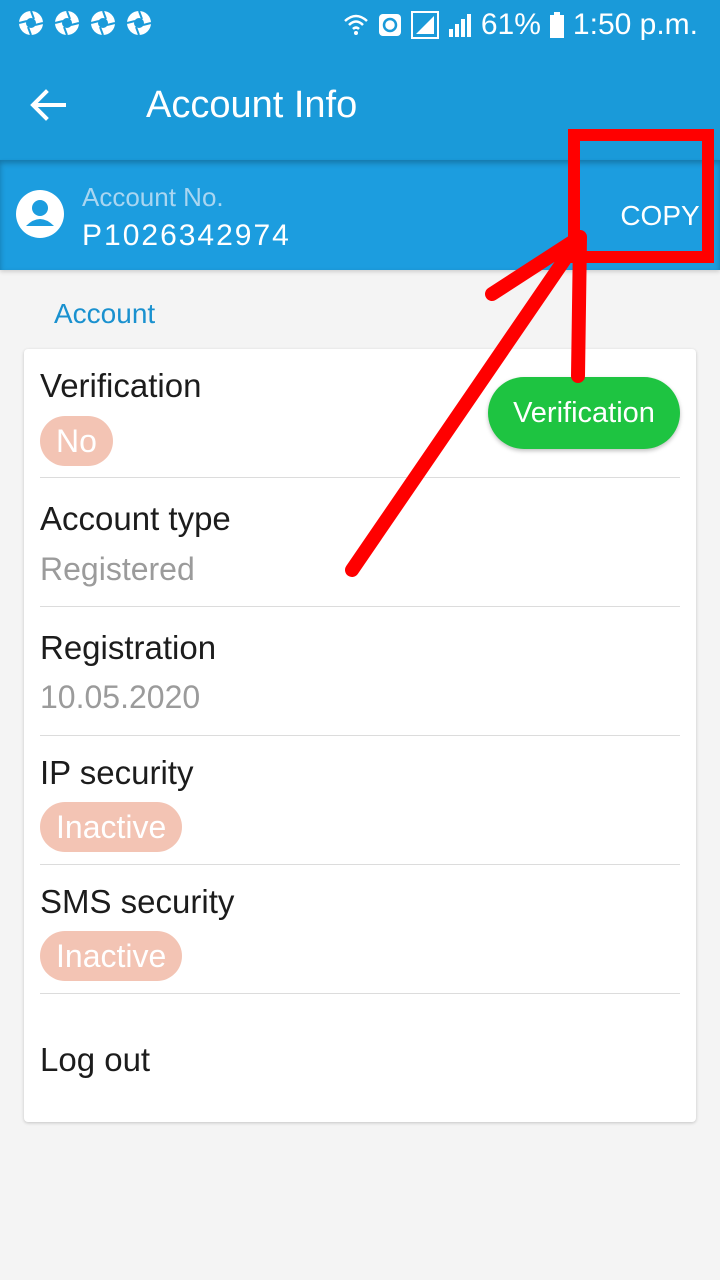 The width and height of the screenshot is (720, 1280). I want to click on clock: 1:50 p.m., so click(635, 24).